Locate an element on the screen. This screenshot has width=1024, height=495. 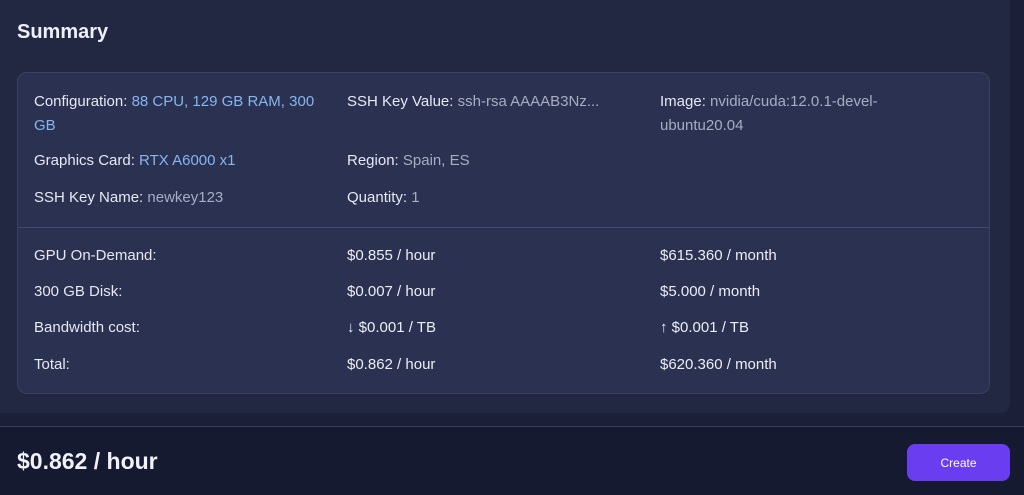
graphics-card-row: Graphics Card: RTX A6000 x1 is located at coordinates (184, 161).